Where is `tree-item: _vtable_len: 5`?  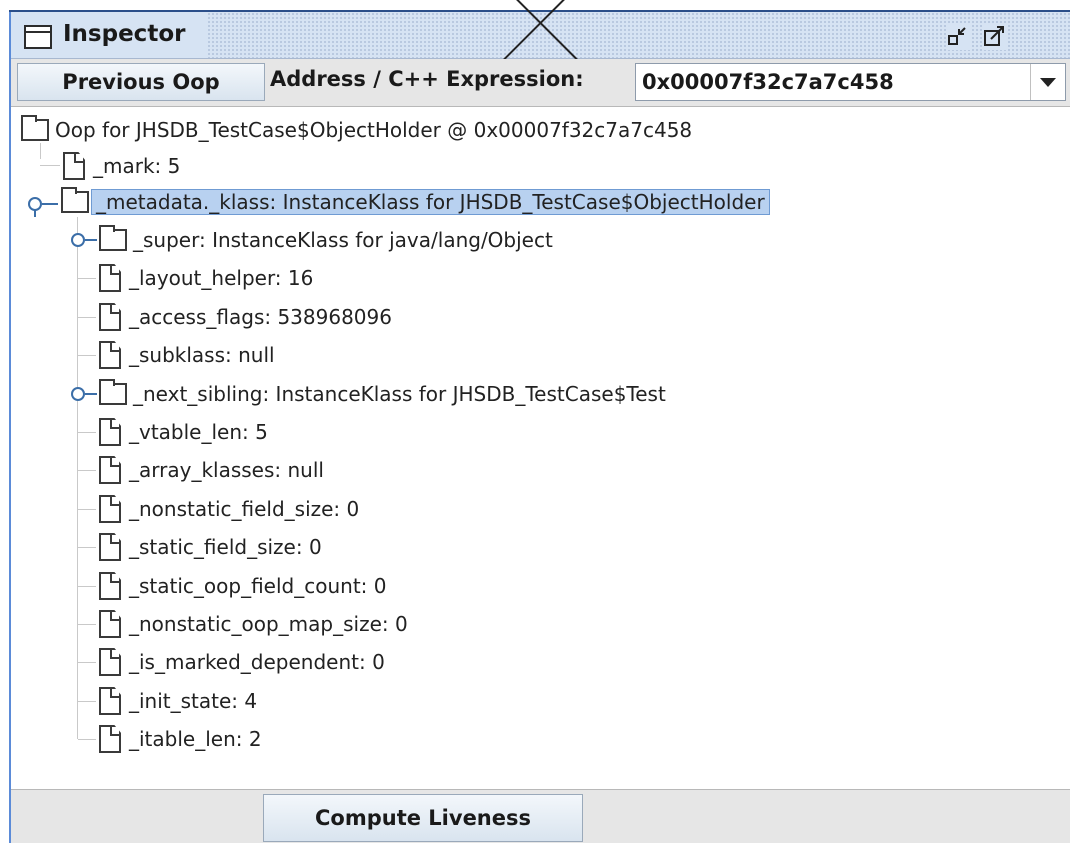
tree-item: _vtable_len: 5 is located at coordinates (183, 432).